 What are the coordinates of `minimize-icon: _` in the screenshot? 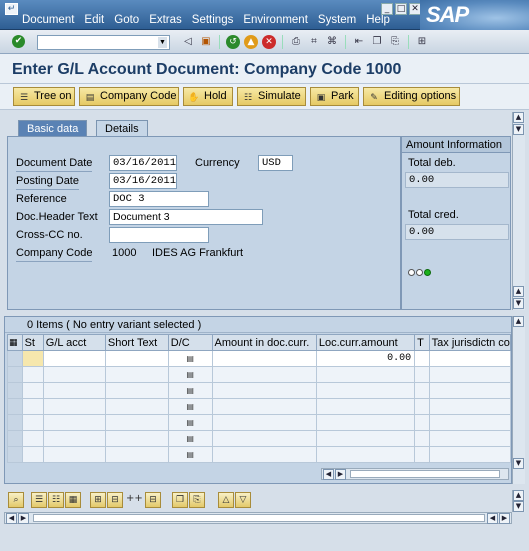 It's located at (387, 9).